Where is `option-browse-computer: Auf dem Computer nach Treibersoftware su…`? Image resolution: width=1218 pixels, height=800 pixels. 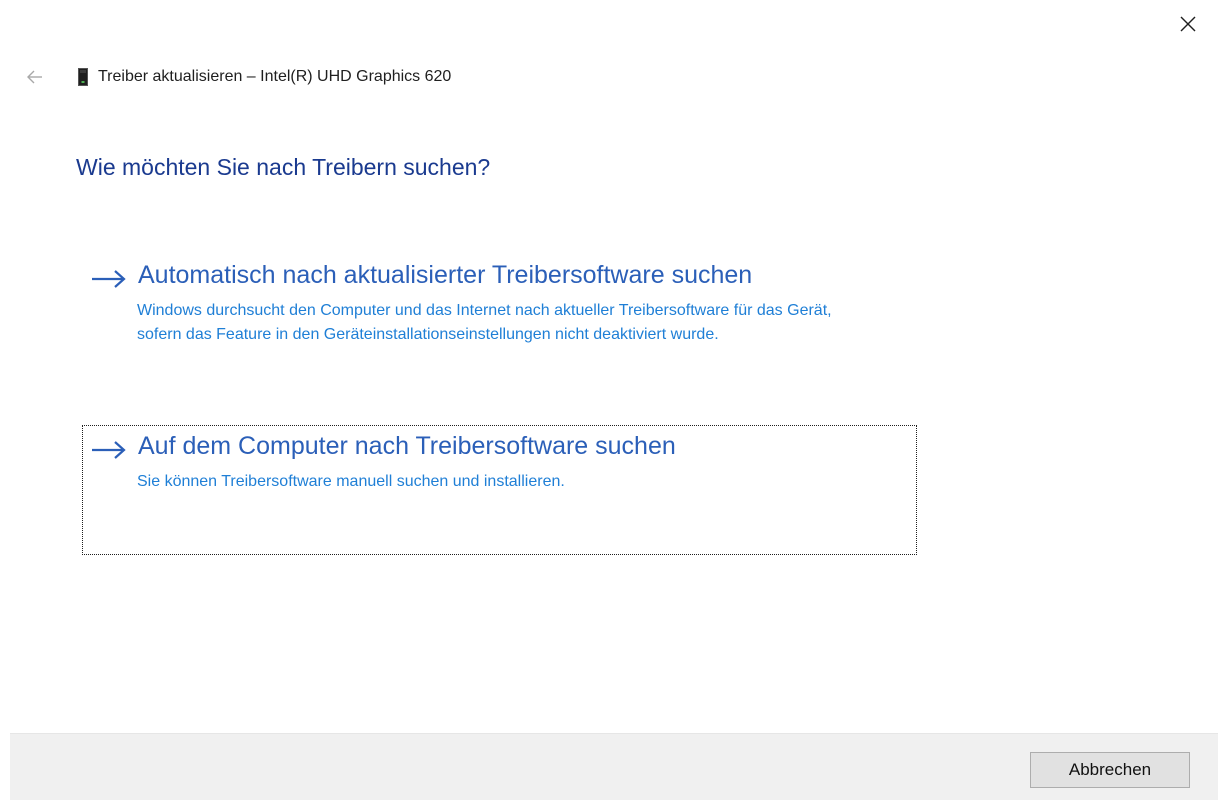 option-browse-computer: Auf dem Computer nach Treibersoftware su… is located at coordinates (499, 490).